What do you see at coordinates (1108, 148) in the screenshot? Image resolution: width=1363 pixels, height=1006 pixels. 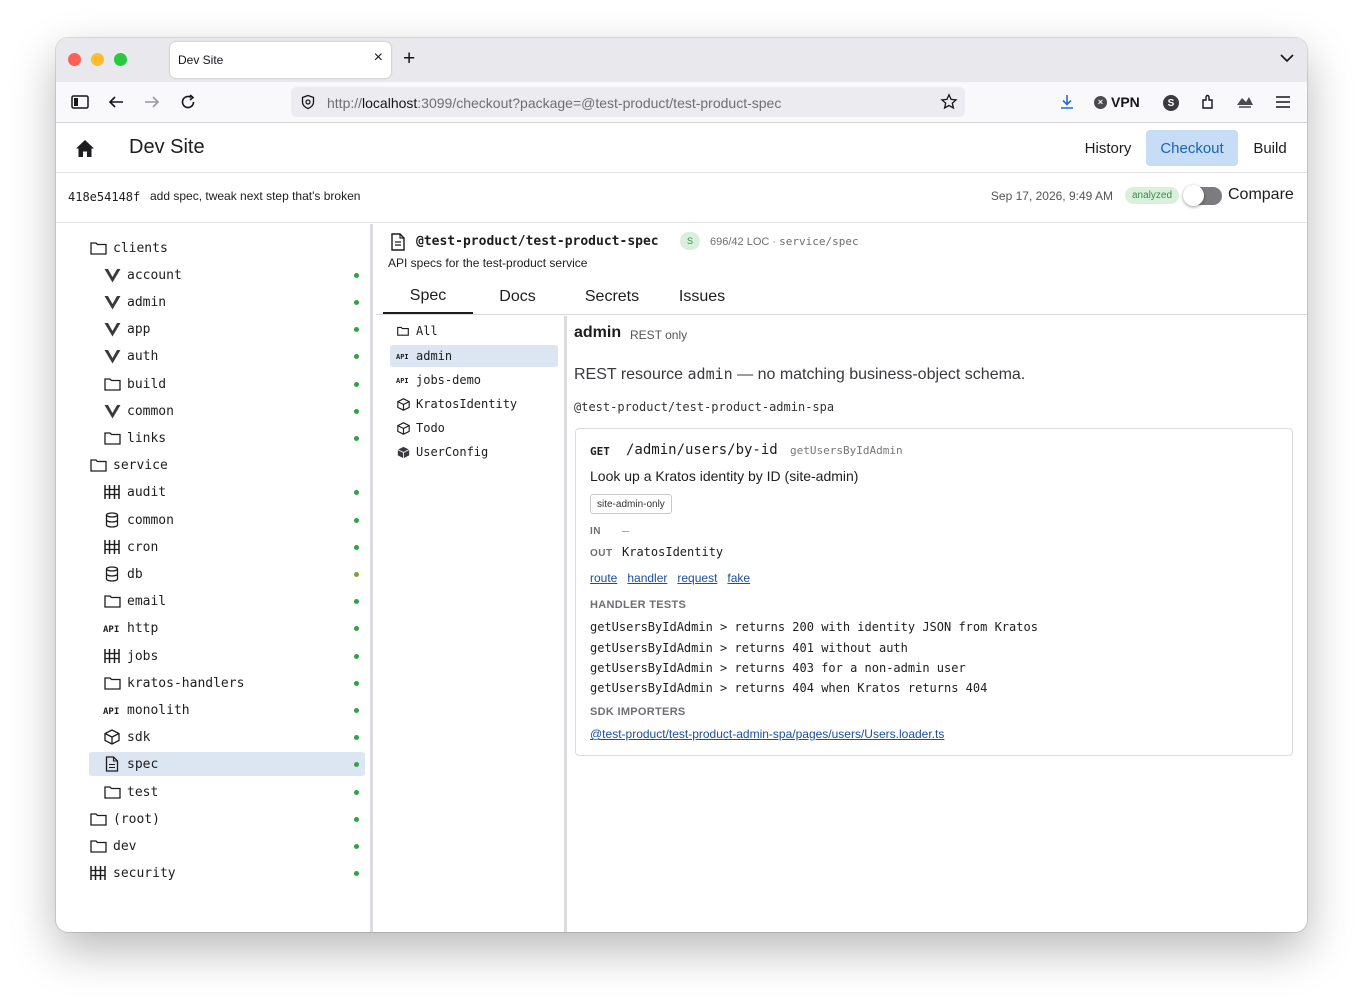 I see `nav-history: History` at bounding box center [1108, 148].